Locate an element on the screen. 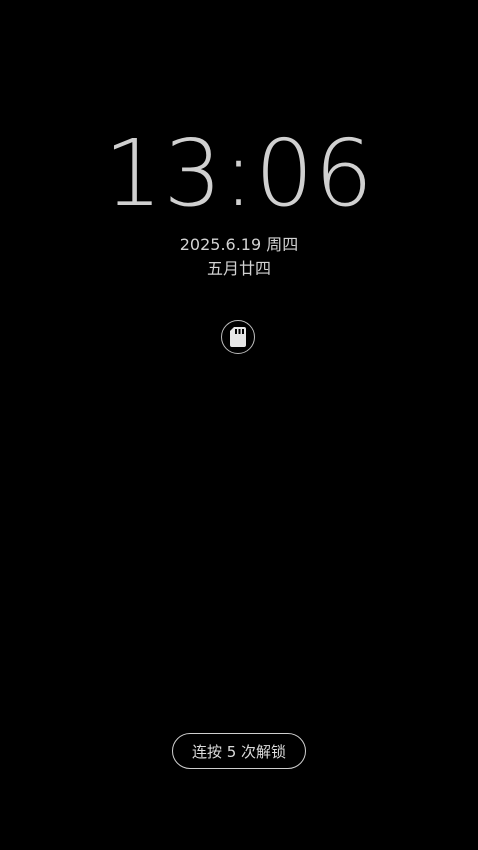  sd-card-icon is located at coordinates (238, 337).